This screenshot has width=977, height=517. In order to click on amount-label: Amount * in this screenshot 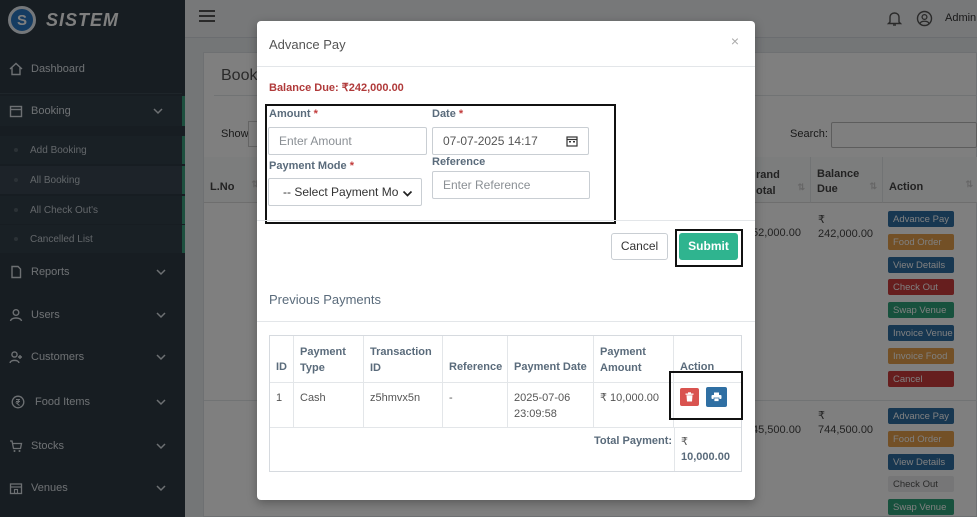, I will do `click(293, 114)`.